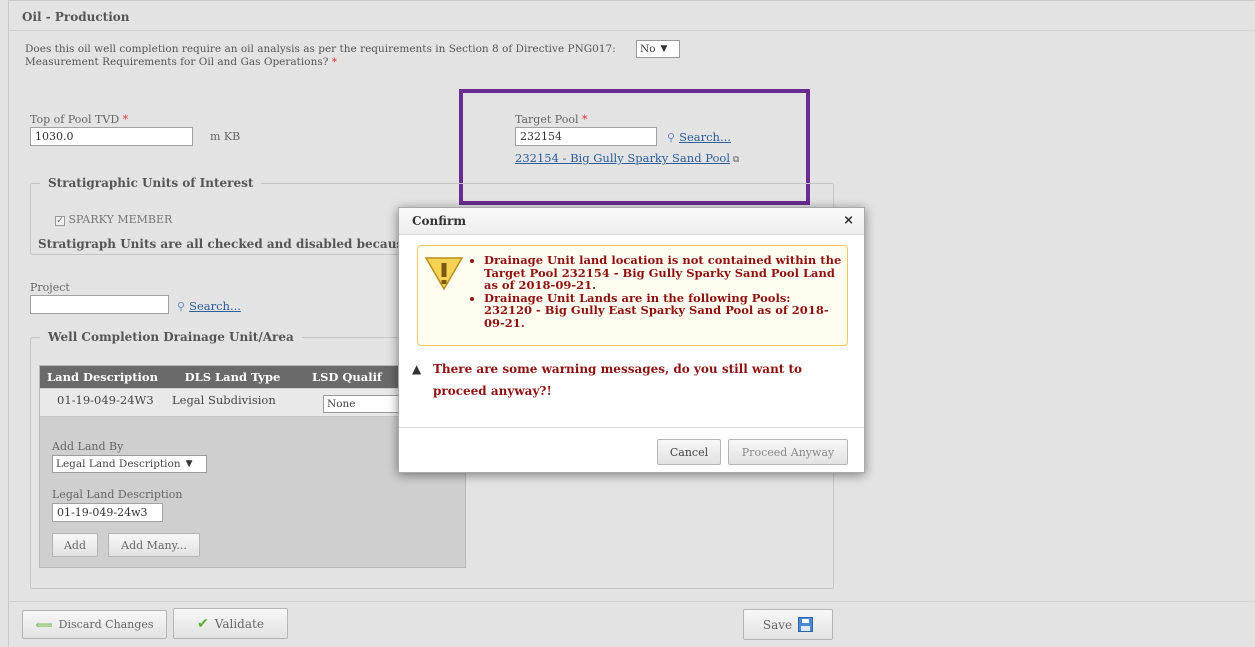 This screenshot has height=647, width=1255. What do you see at coordinates (111, 136) in the screenshot?
I see `top-of-pool-input: 1030.0` at bounding box center [111, 136].